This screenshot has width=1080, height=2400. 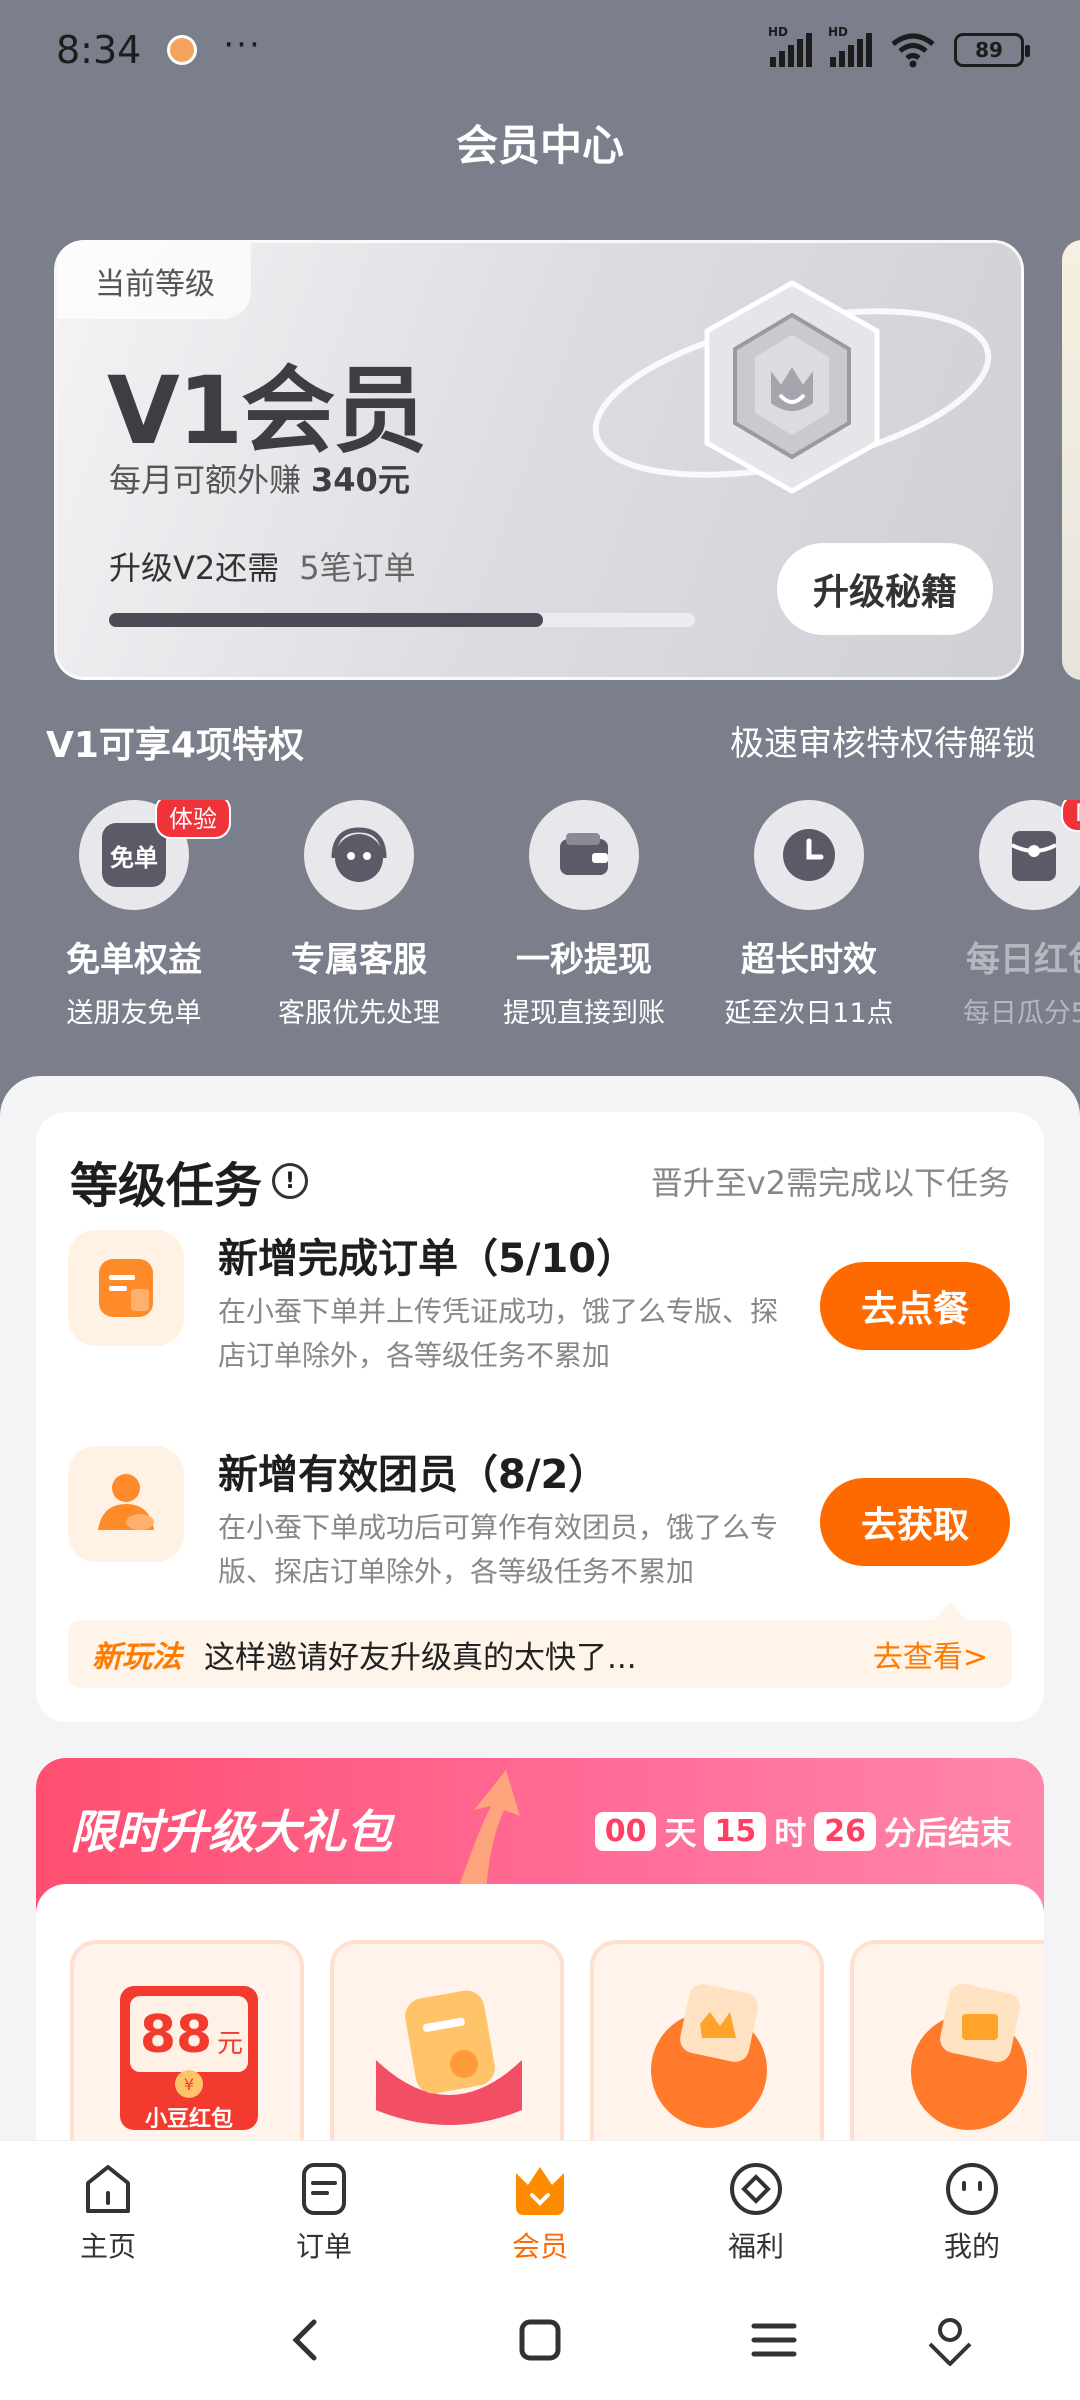 I want to click on privileges-header: V1可享4项特权 极速审核特权待解锁, so click(x=541, y=742).